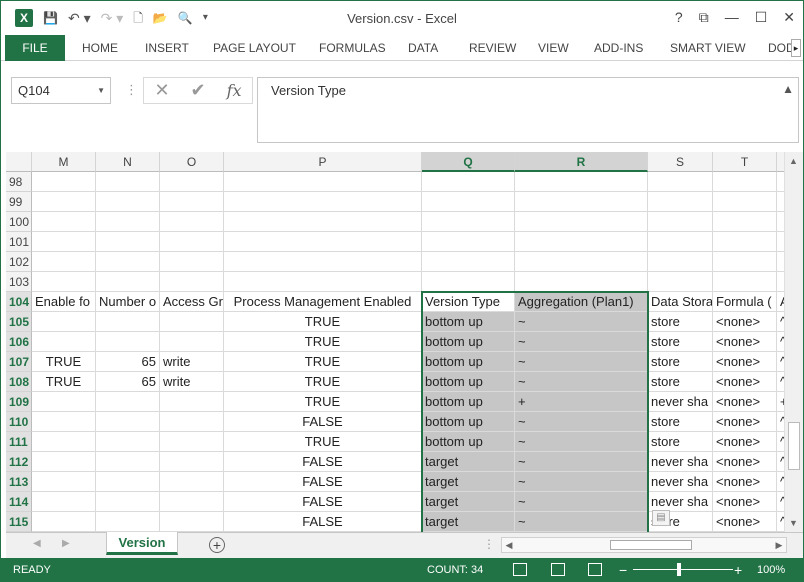 Image resolution: width=804 pixels, height=582 pixels. Describe the element at coordinates (780, 402) in the screenshot. I see `table-cell: +` at that location.